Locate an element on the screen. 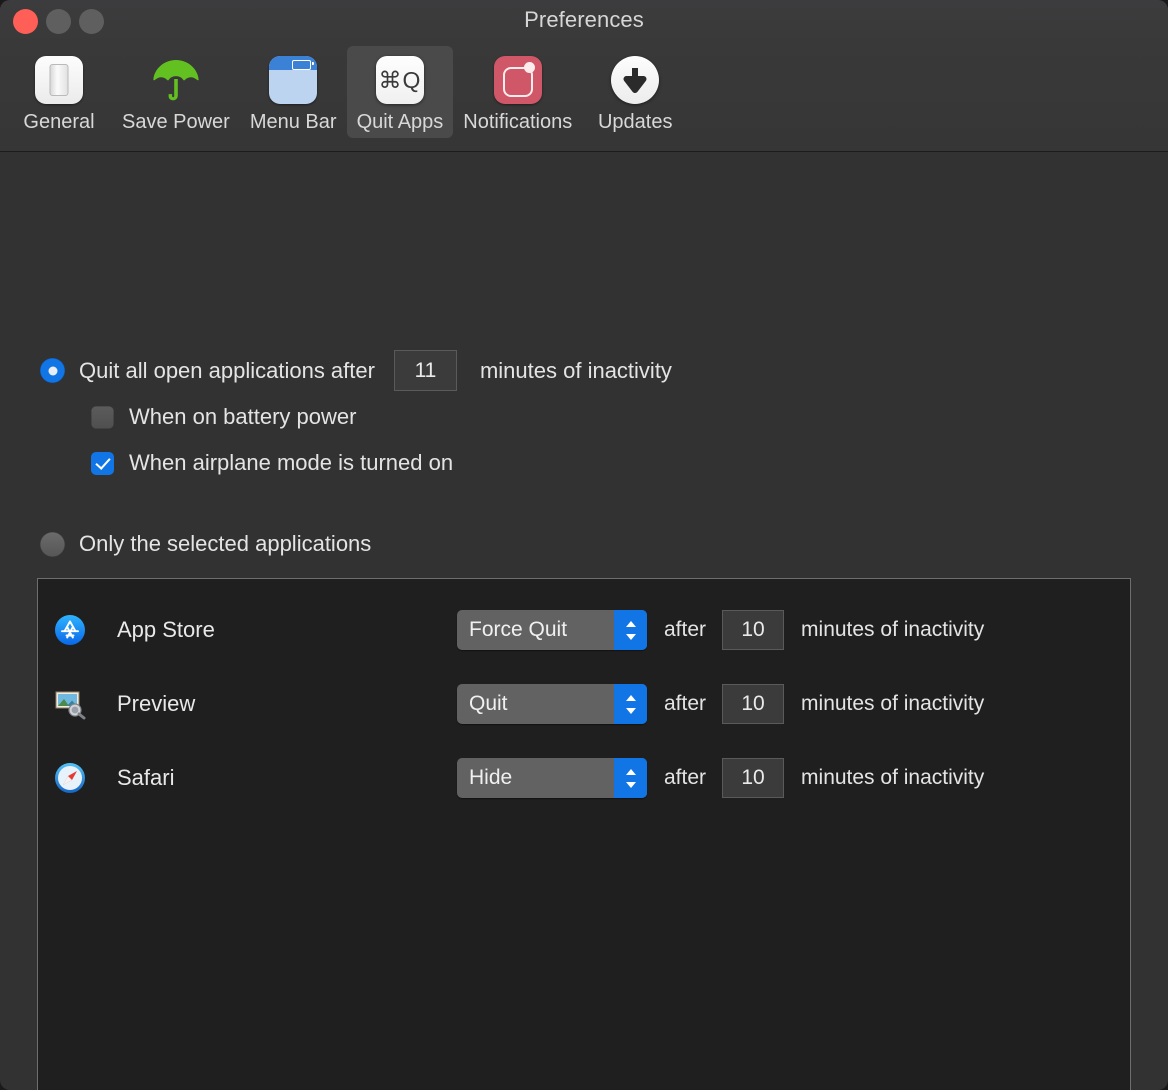 The width and height of the screenshot is (1168, 1090). toolbar-tab-quit-apps: ⌘Q Quit Apps is located at coordinates (400, 92).